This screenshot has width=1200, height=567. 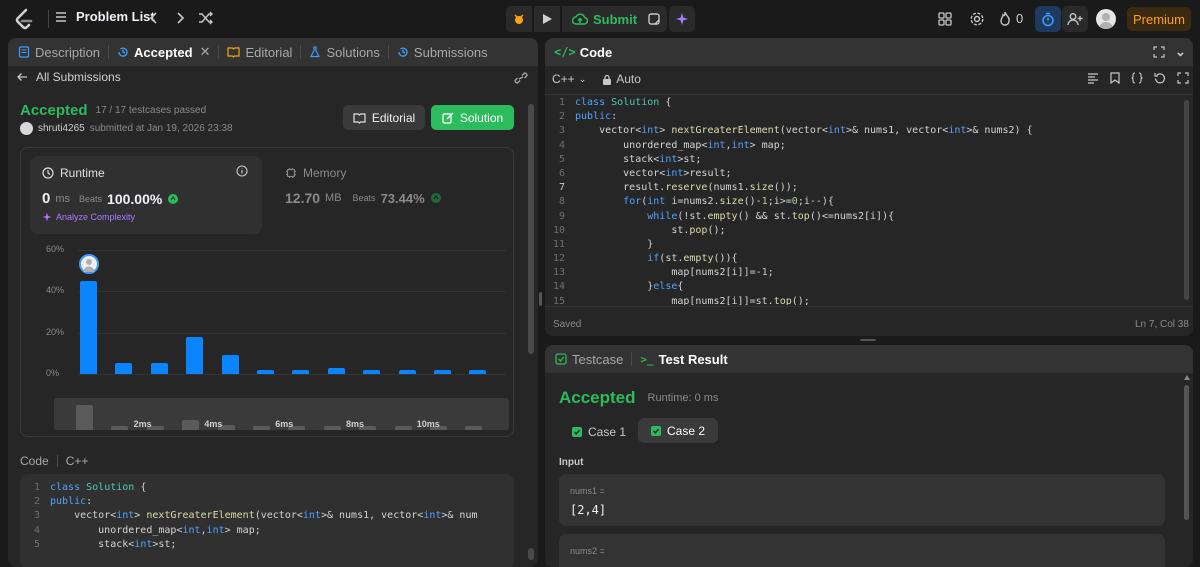 I want to click on close-tab-icon: ✕, so click(x=205, y=52).